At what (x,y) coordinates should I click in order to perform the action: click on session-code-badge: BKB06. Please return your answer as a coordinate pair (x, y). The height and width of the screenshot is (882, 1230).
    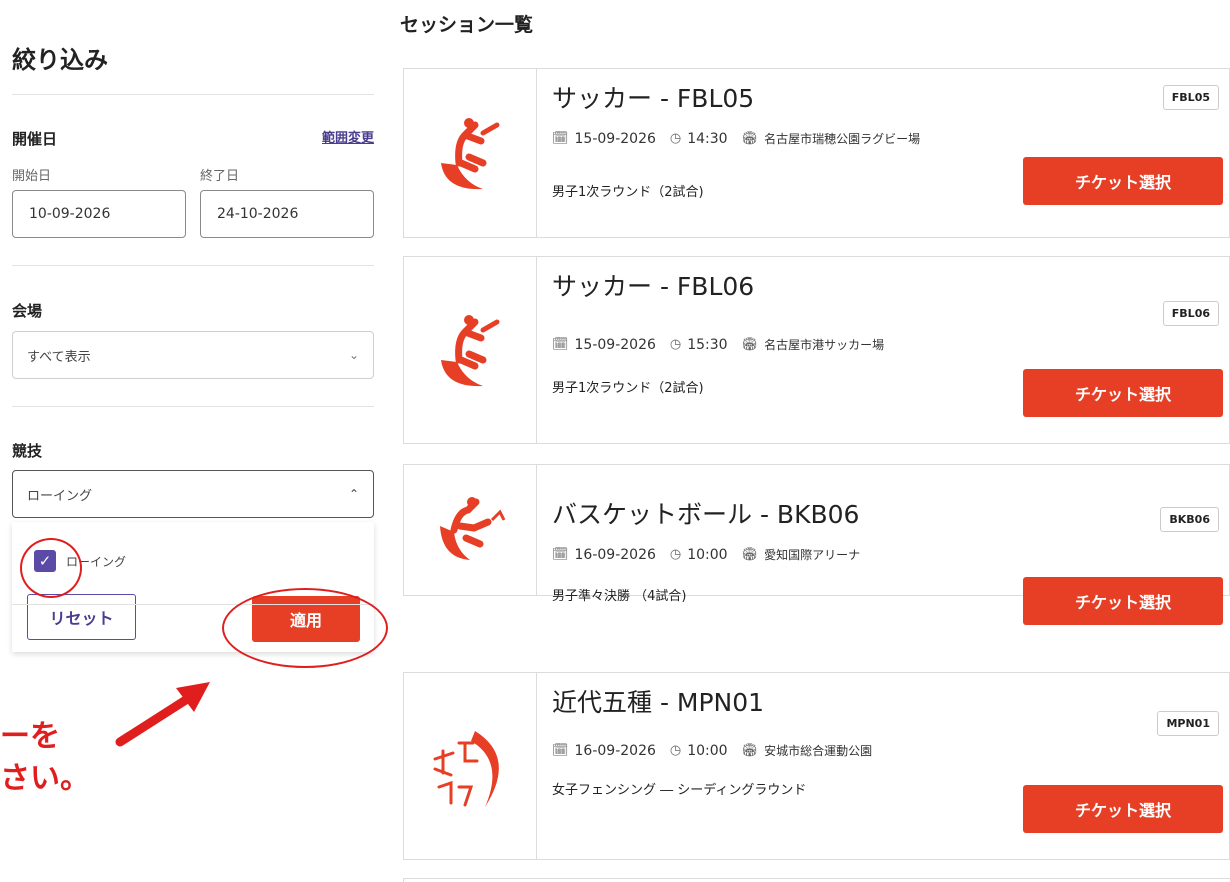
    Looking at the image, I should click on (1189, 519).